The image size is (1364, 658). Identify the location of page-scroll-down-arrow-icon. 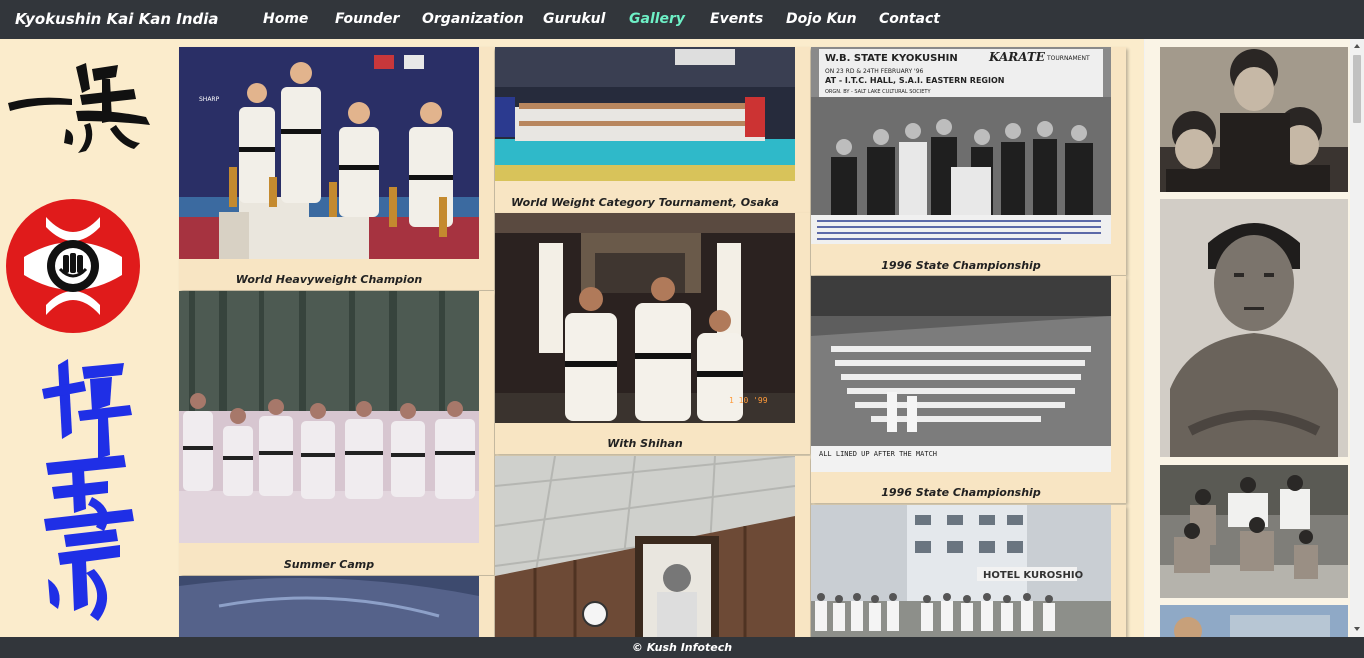
(1357, 629).